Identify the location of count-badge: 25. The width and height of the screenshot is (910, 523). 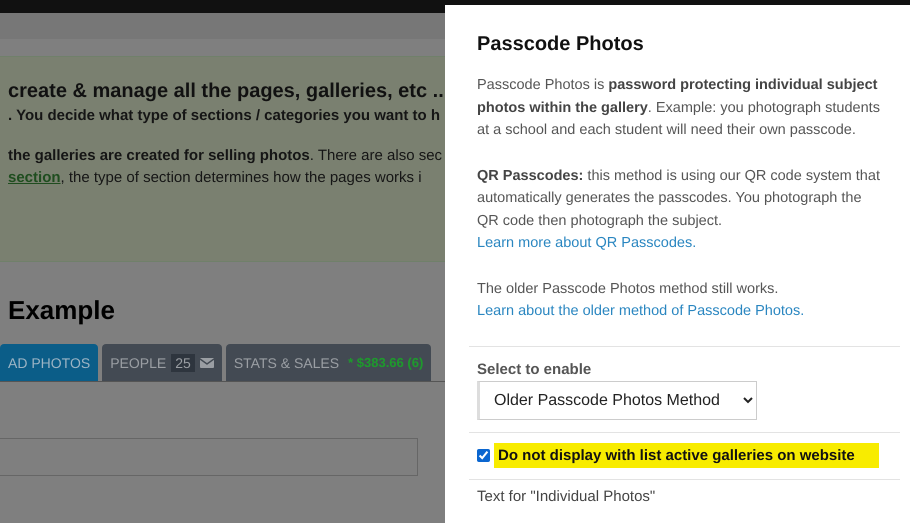
(183, 363).